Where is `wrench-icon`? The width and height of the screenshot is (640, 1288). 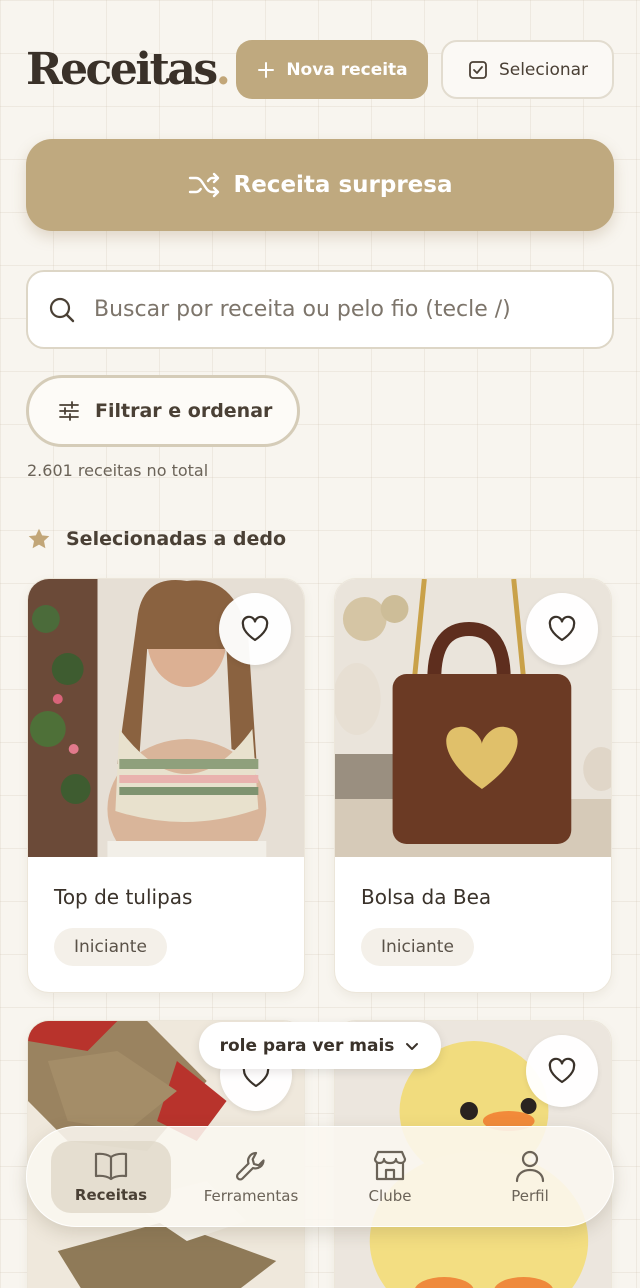 wrench-icon is located at coordinates (250, 1166).